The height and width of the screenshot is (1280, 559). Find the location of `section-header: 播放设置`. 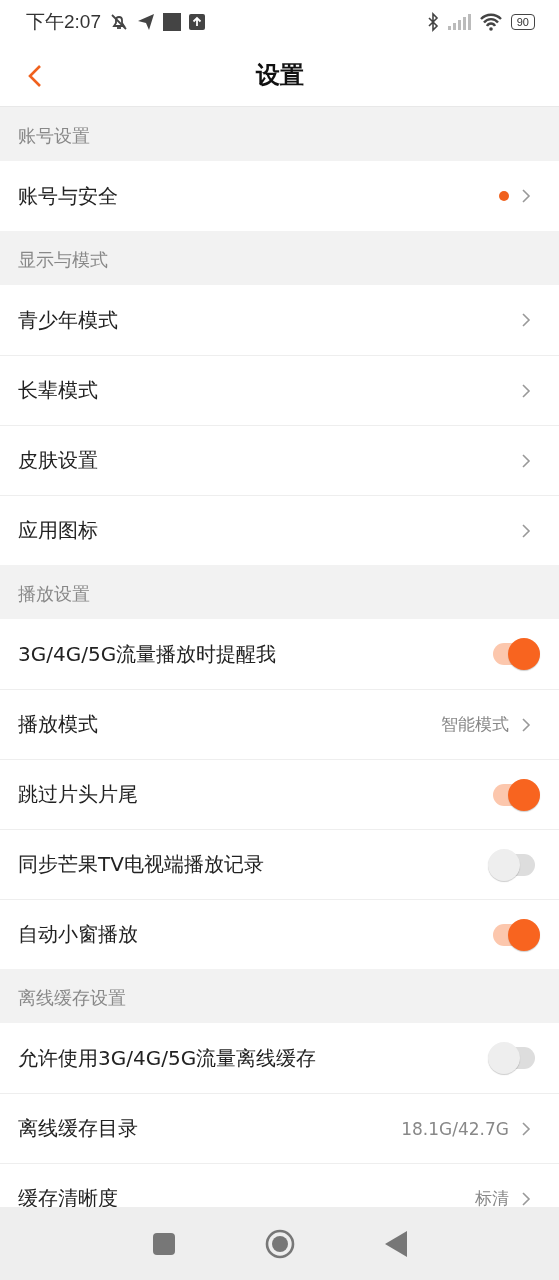

section-header: 播放设置 is located at coordinates (54, 594).